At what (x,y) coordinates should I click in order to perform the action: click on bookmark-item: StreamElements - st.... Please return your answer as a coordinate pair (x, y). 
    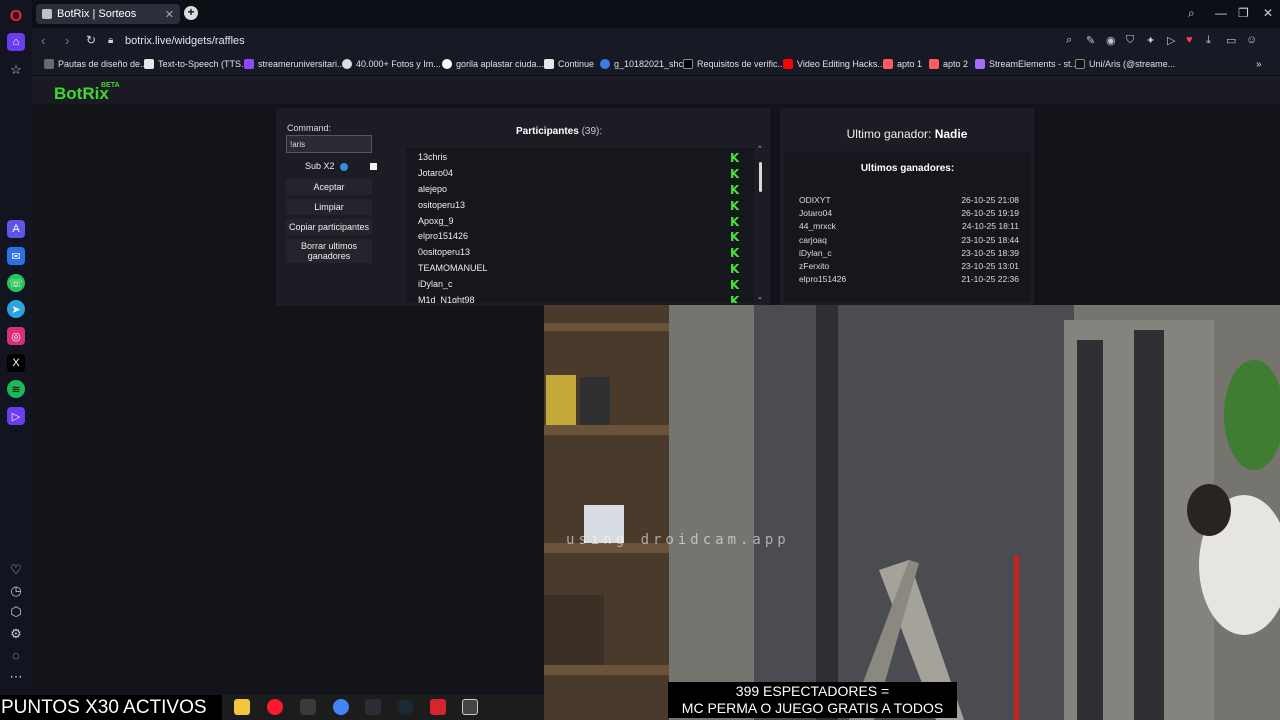
    Looking at the image, I should click on (1026, 64).